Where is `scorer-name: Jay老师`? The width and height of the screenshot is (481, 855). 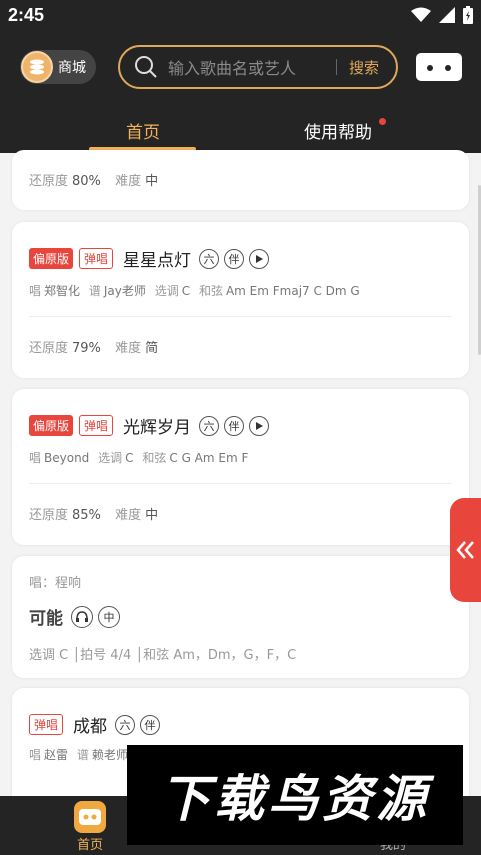 scorer-name: Jay老师 is located at coordinates (124, 291).